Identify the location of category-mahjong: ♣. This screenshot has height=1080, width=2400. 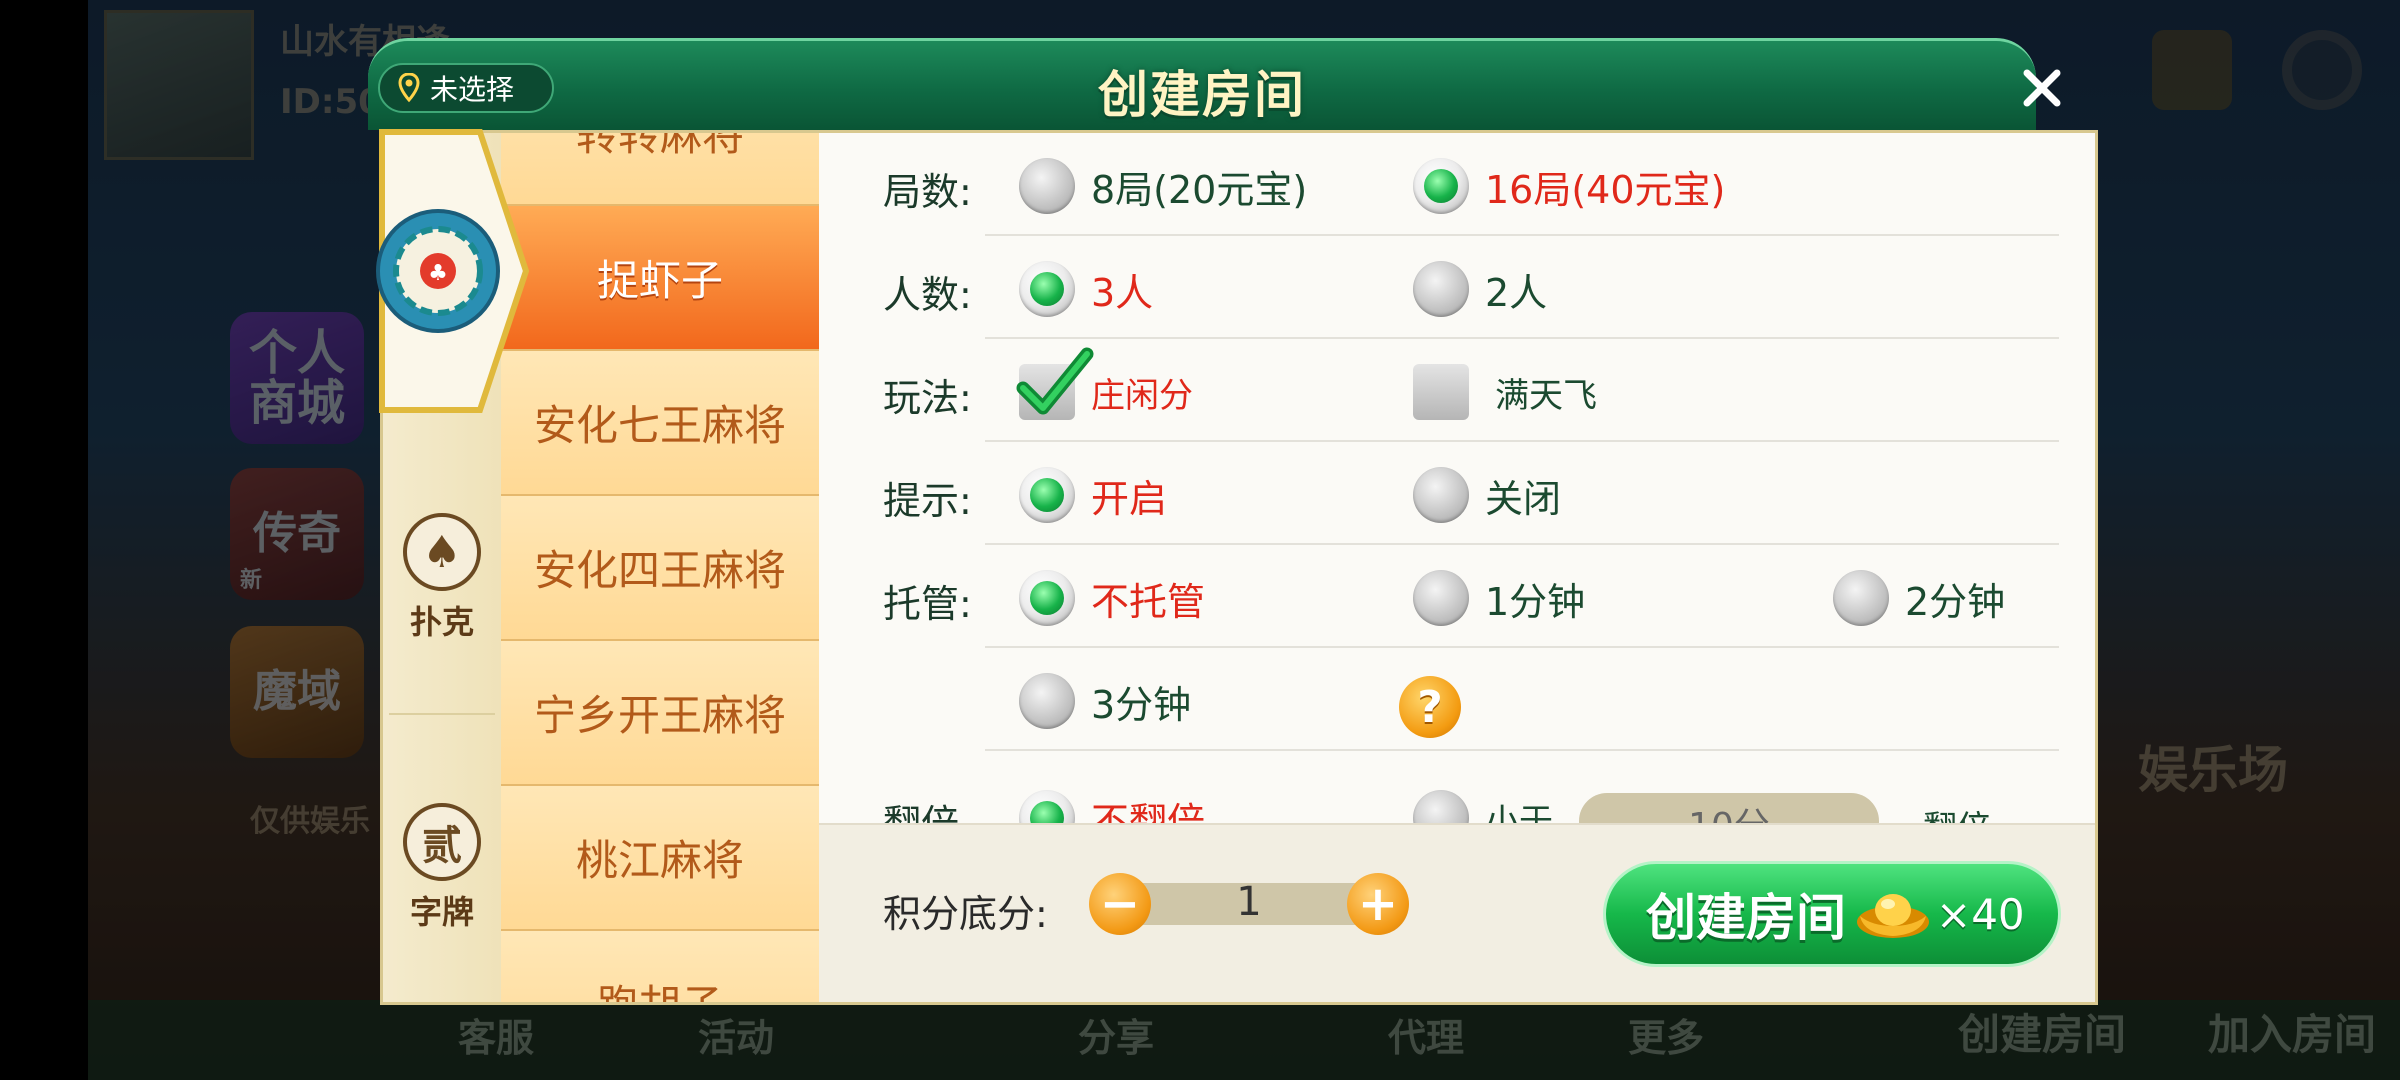
(454, 271).